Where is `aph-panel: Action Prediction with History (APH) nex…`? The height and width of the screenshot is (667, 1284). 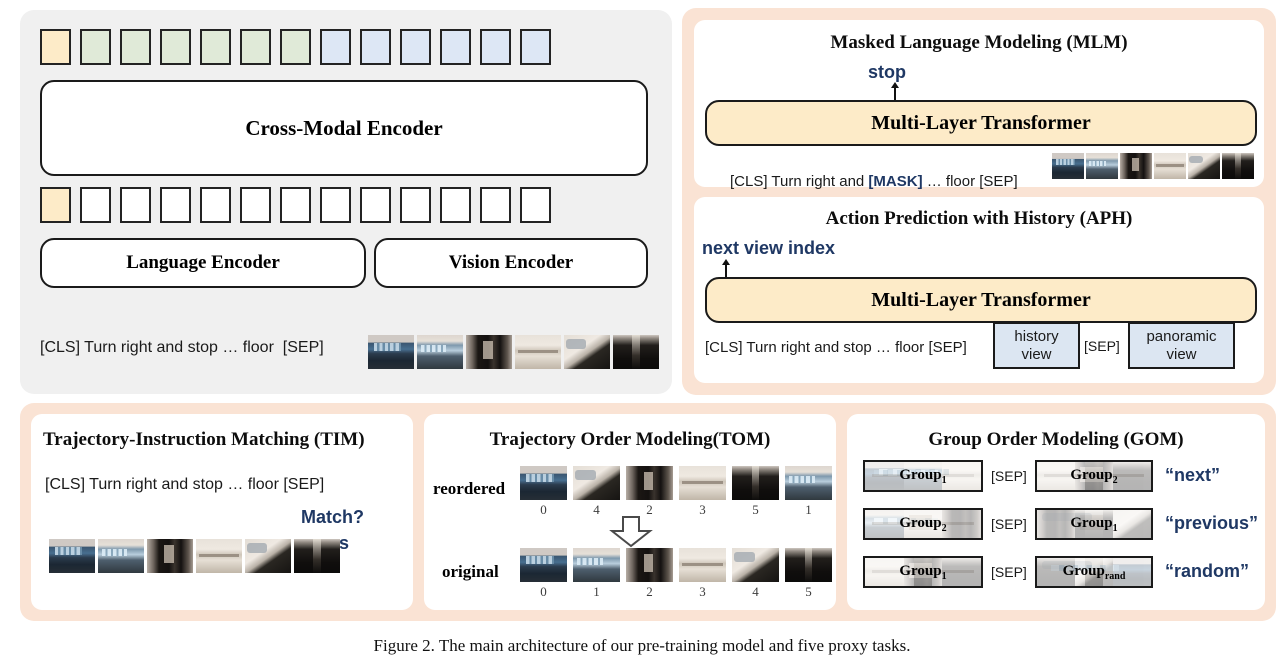
aph-panel: Action Prediction with History (APH) nex… is located at coordinates (979, 290).